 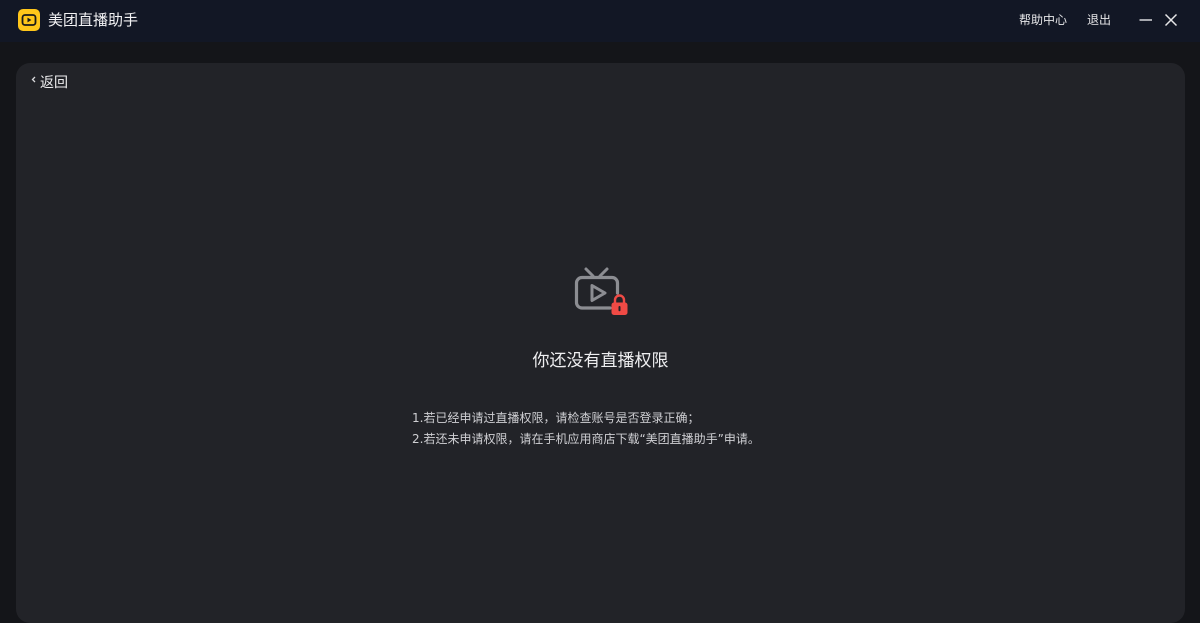 What do you see at coordinates (54, 83) in the screenshot?
I see `back-label: 返回` at bounding box center [54, 83].